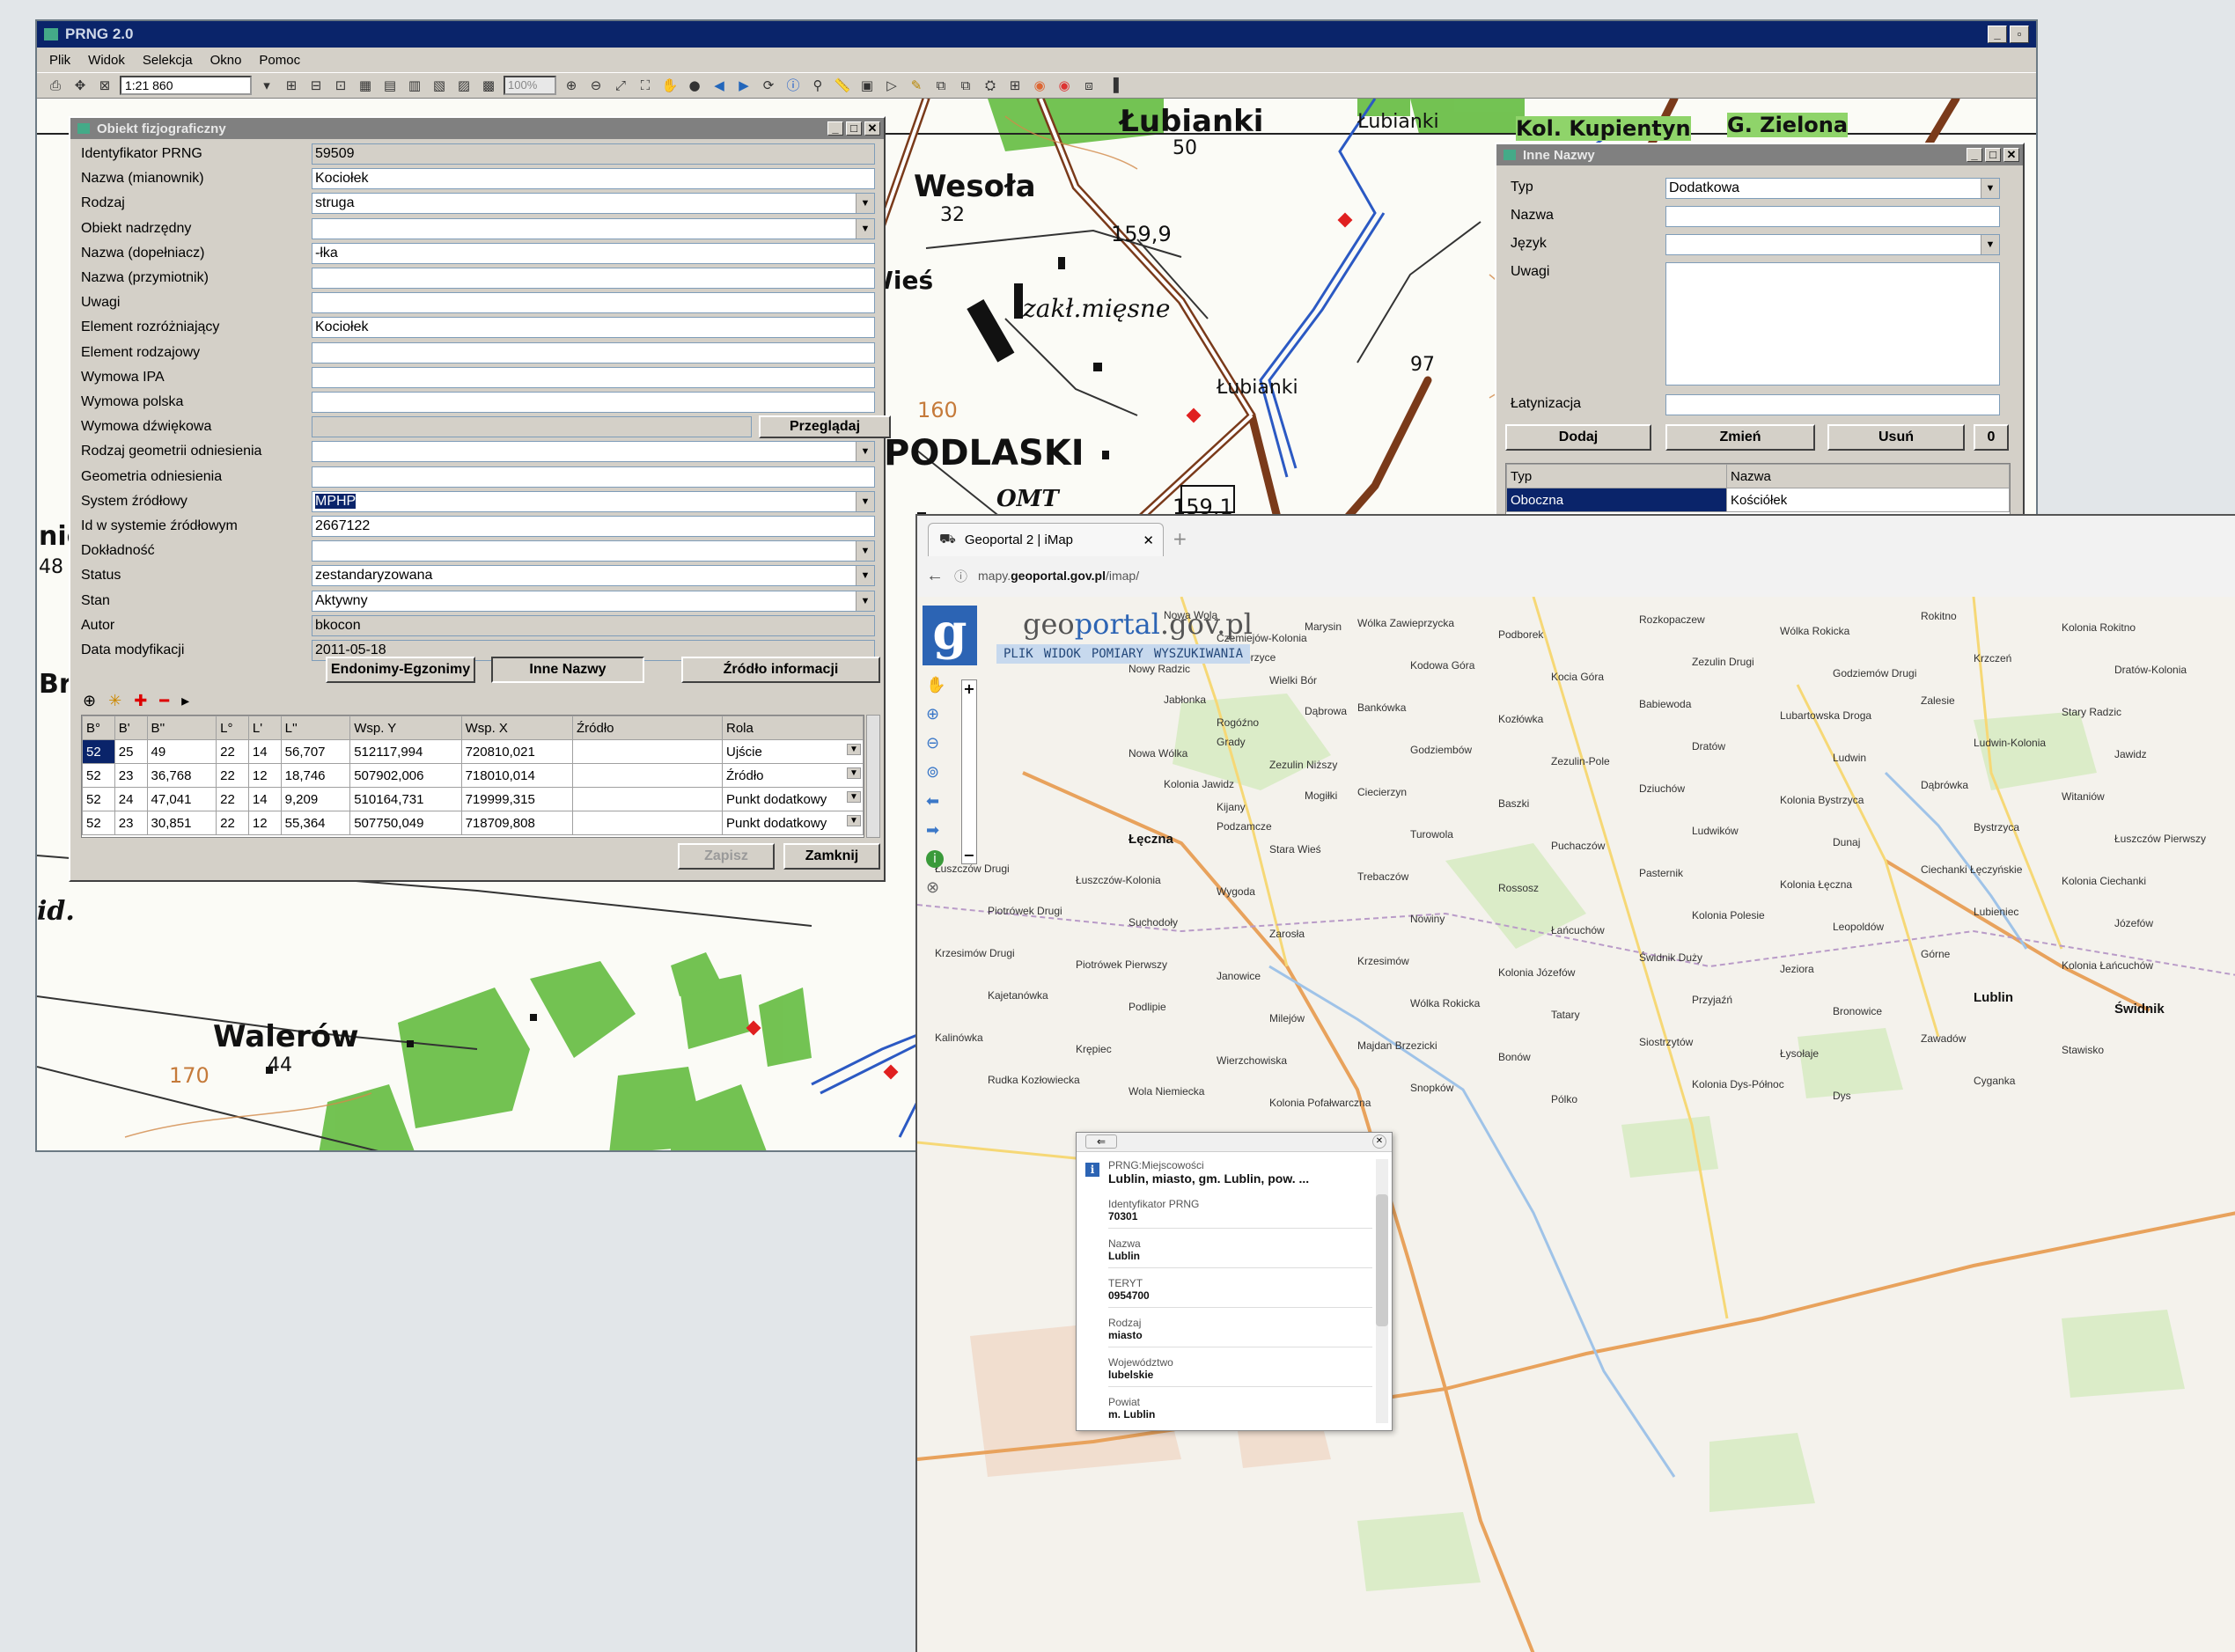 The height and width of the screenshot is (1652, 2235). Describe the element at coordinates (131, 799) in the screenshot. I see `table-cell: 24` at that location.